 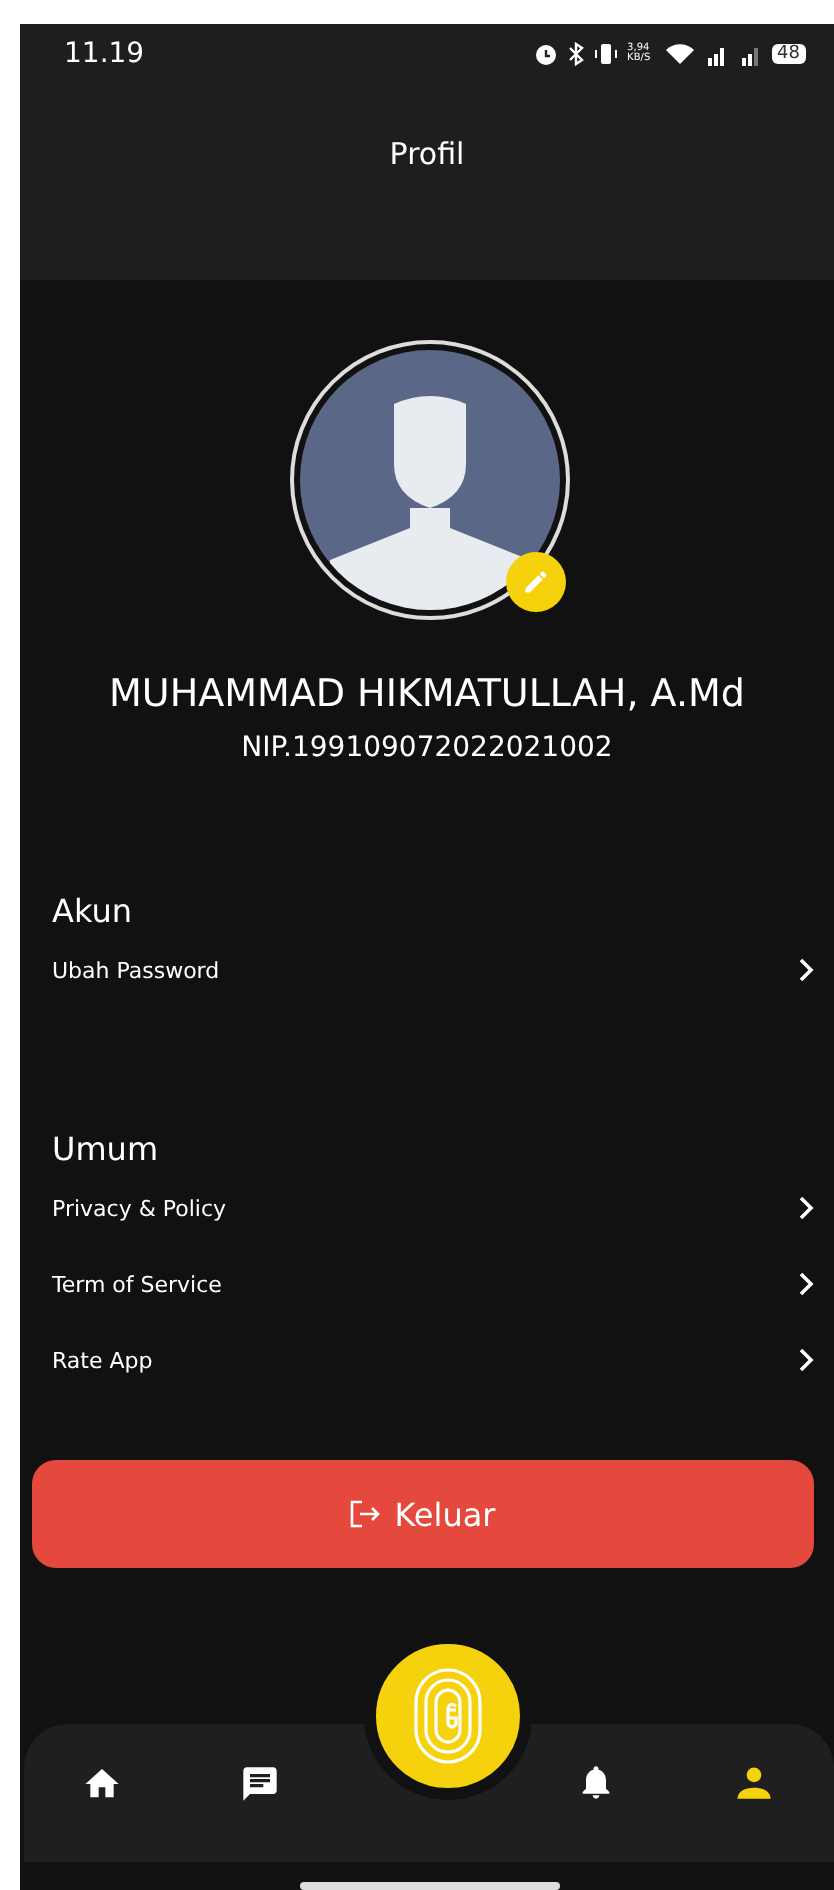 I want to click on profile-name: MUHAMMAD HIKMATULLAH, A.Md, so click(x=427, y=694).